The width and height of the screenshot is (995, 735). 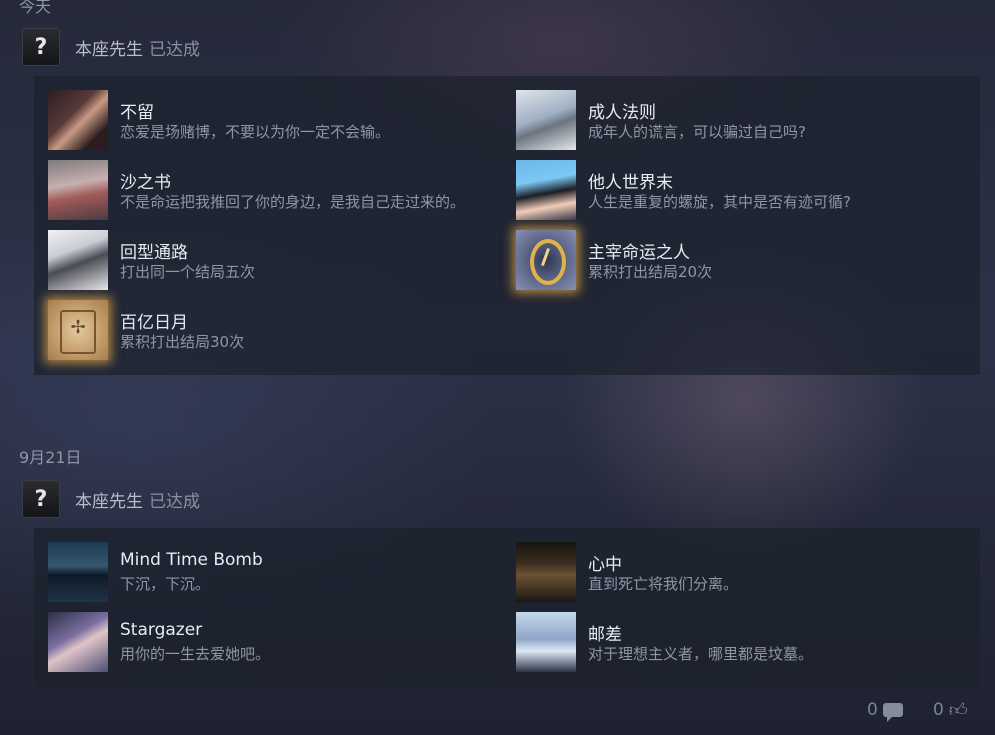 What do you see at coordinates (50, 457) in the screenshot?
I see `date-header: 9月21日` at bounding box center [50, 457].